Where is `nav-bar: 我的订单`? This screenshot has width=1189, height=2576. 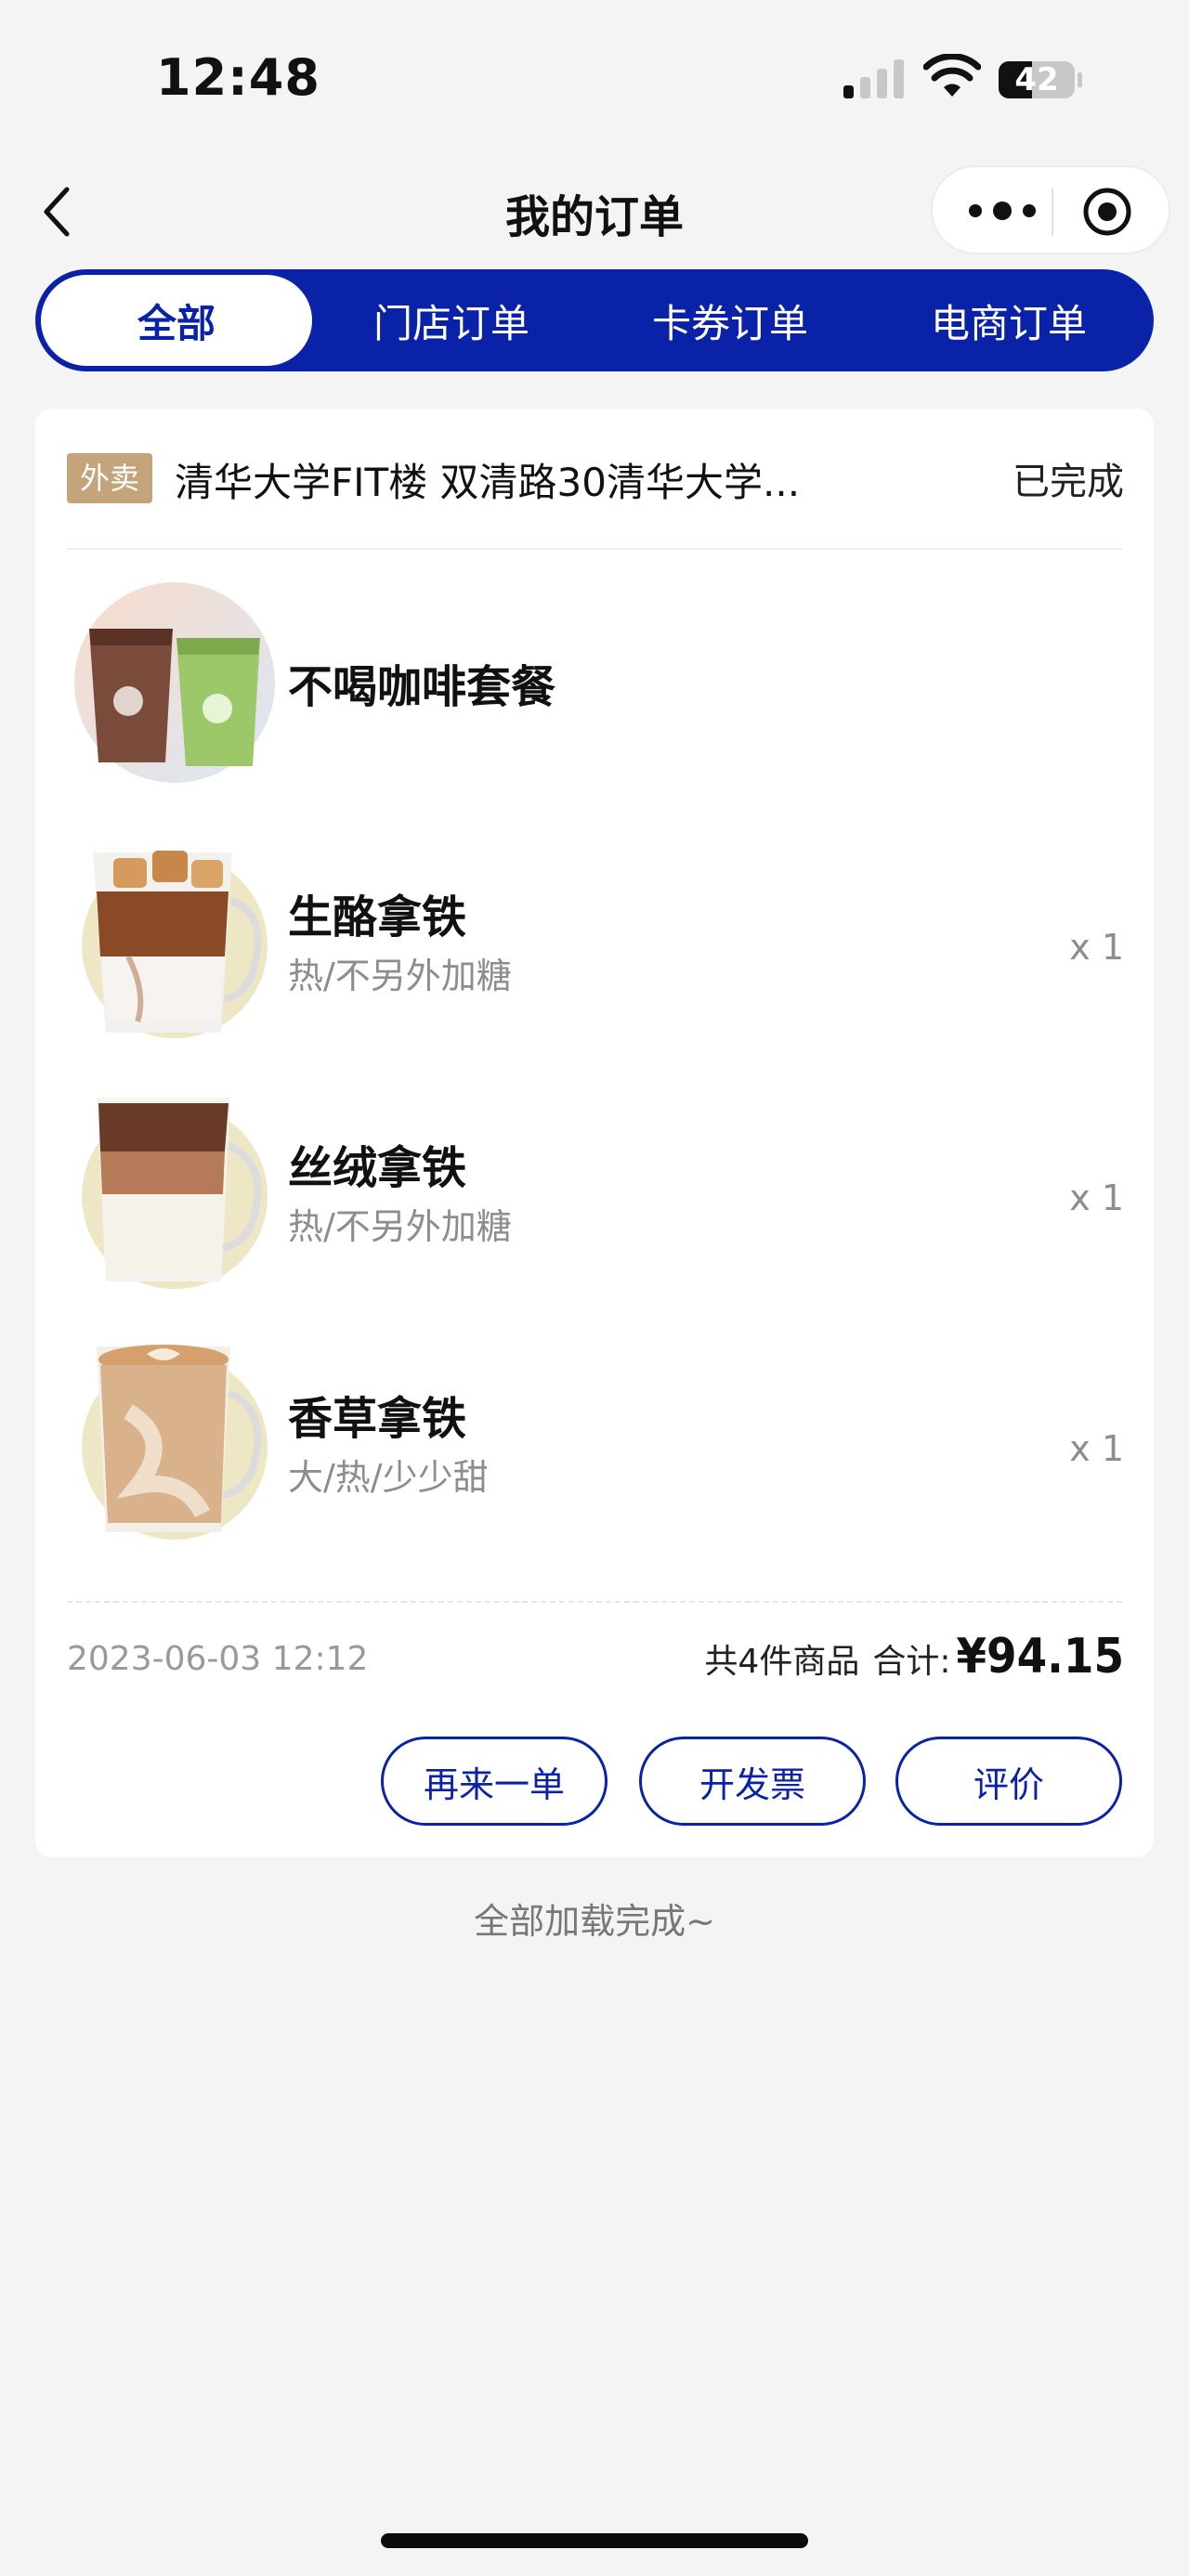
nav-bar: 我的订单 is located at coordinates (594, 210).